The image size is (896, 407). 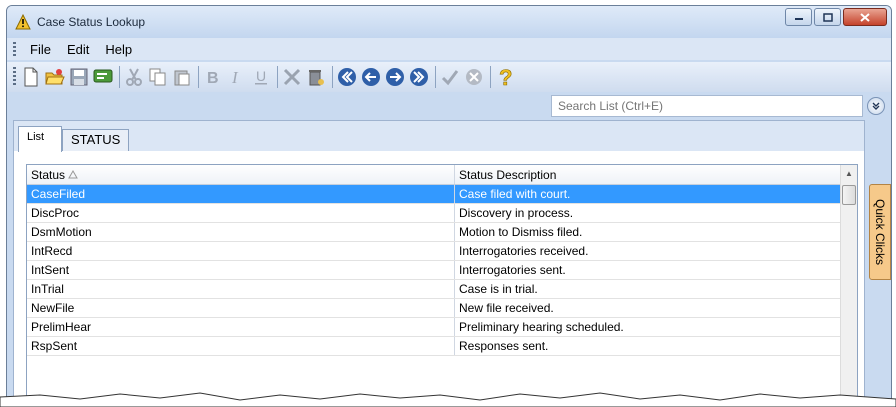 I want to click on table-row: DsmMotion Motion to Dismiss filed., so click(x=442, y=232).